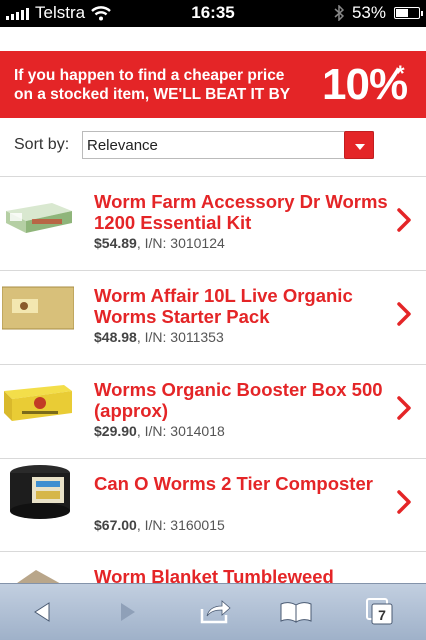  I want to click on item-number: 3010124, so click(197, 243).